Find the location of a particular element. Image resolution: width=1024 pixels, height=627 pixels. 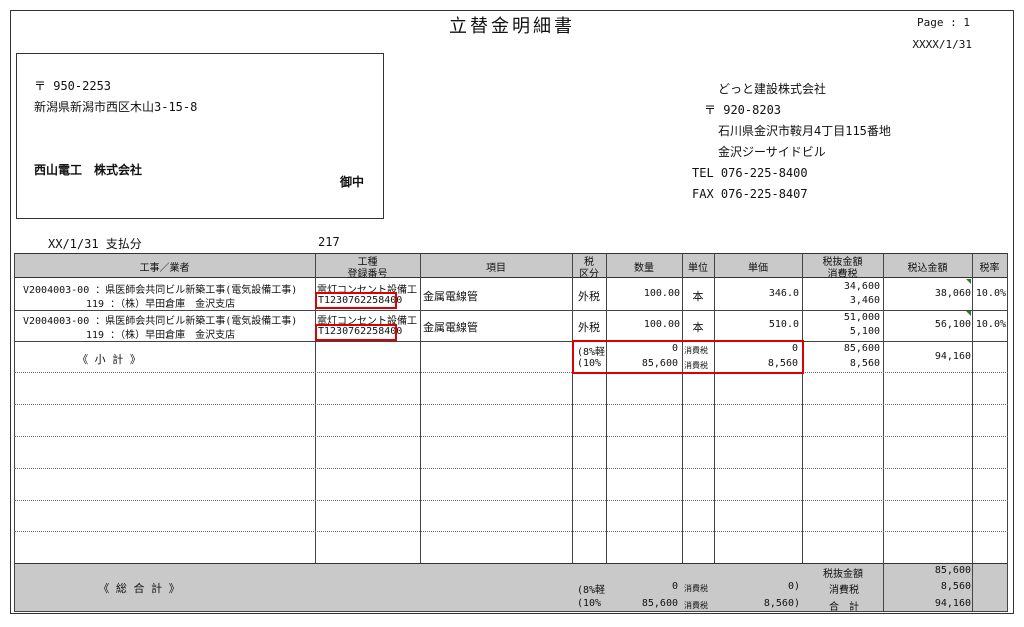

page-number: Page : 1 is located at coordinates (943, 22).